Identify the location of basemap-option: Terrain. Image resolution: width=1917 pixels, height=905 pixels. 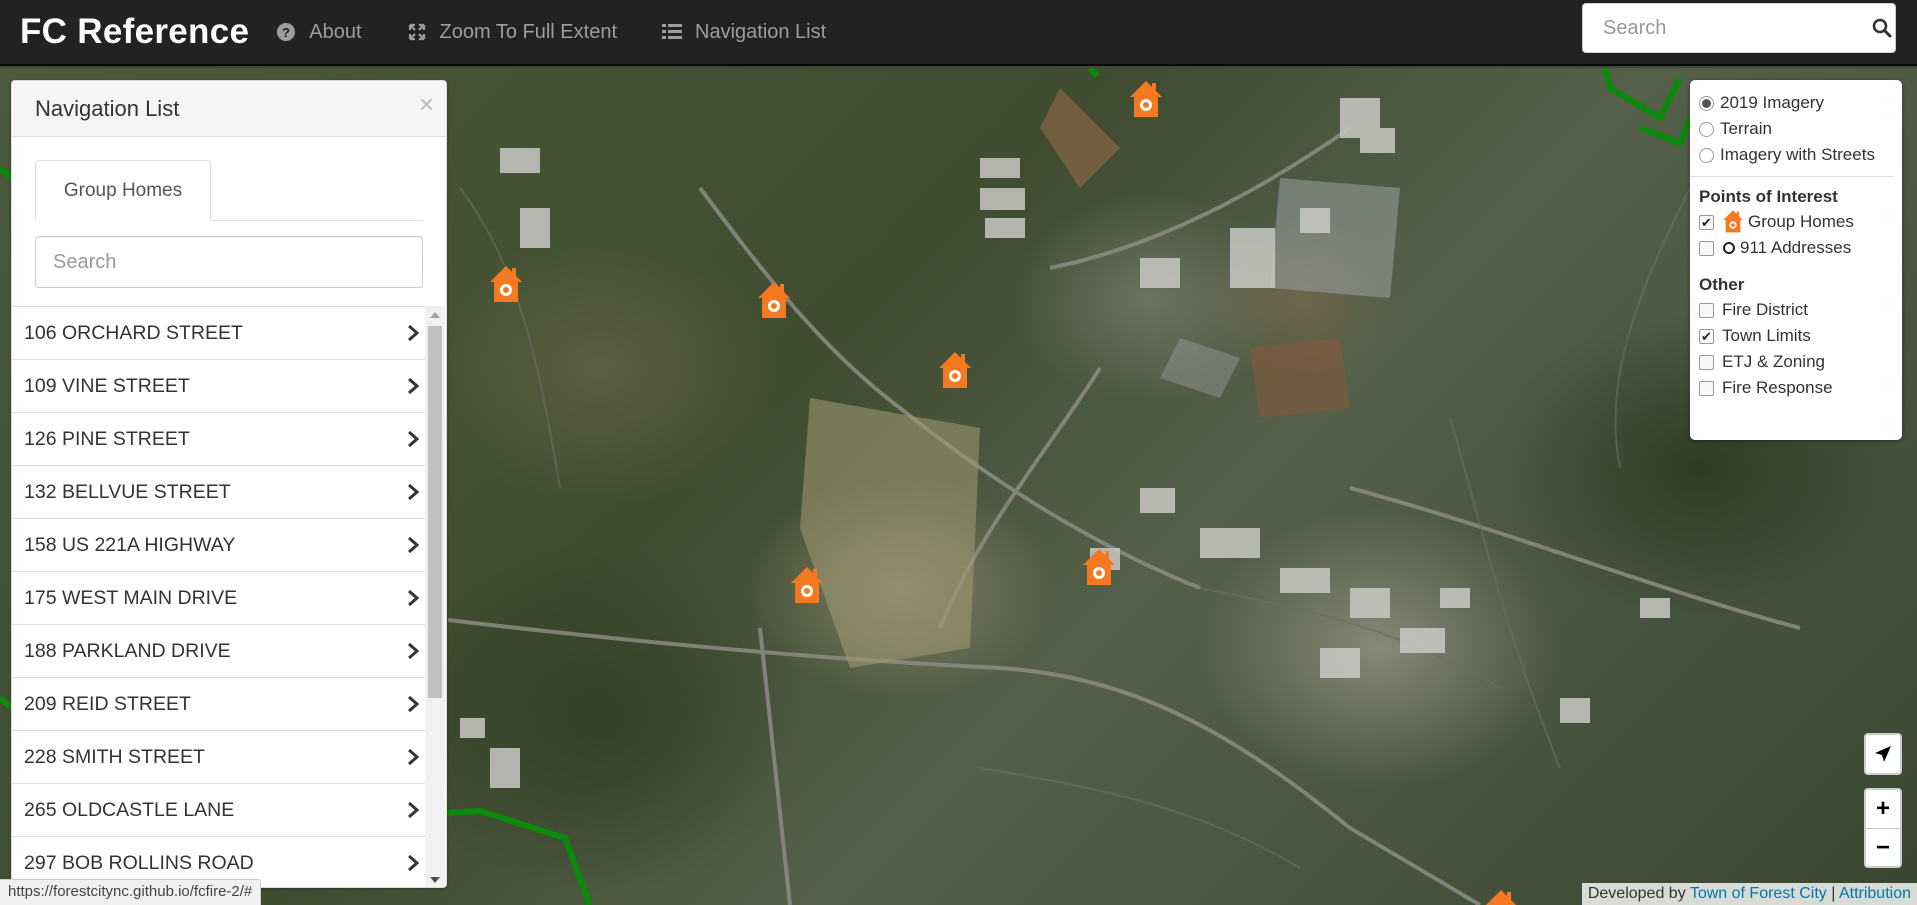
(1800, 129).